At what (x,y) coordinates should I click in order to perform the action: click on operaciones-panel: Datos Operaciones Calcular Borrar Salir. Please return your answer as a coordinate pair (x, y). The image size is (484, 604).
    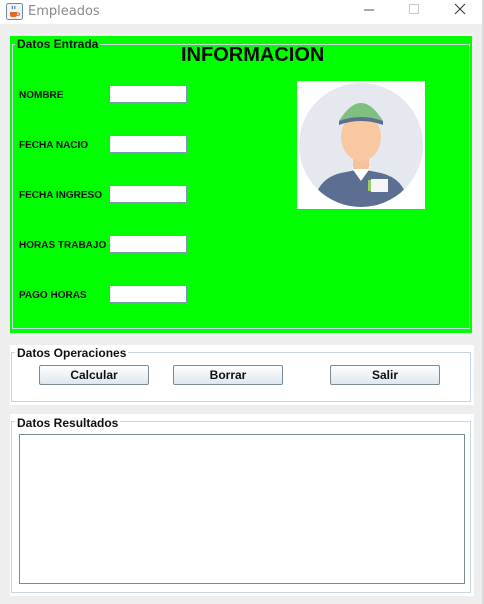
    Looking at the image, I should click on (242, 375).